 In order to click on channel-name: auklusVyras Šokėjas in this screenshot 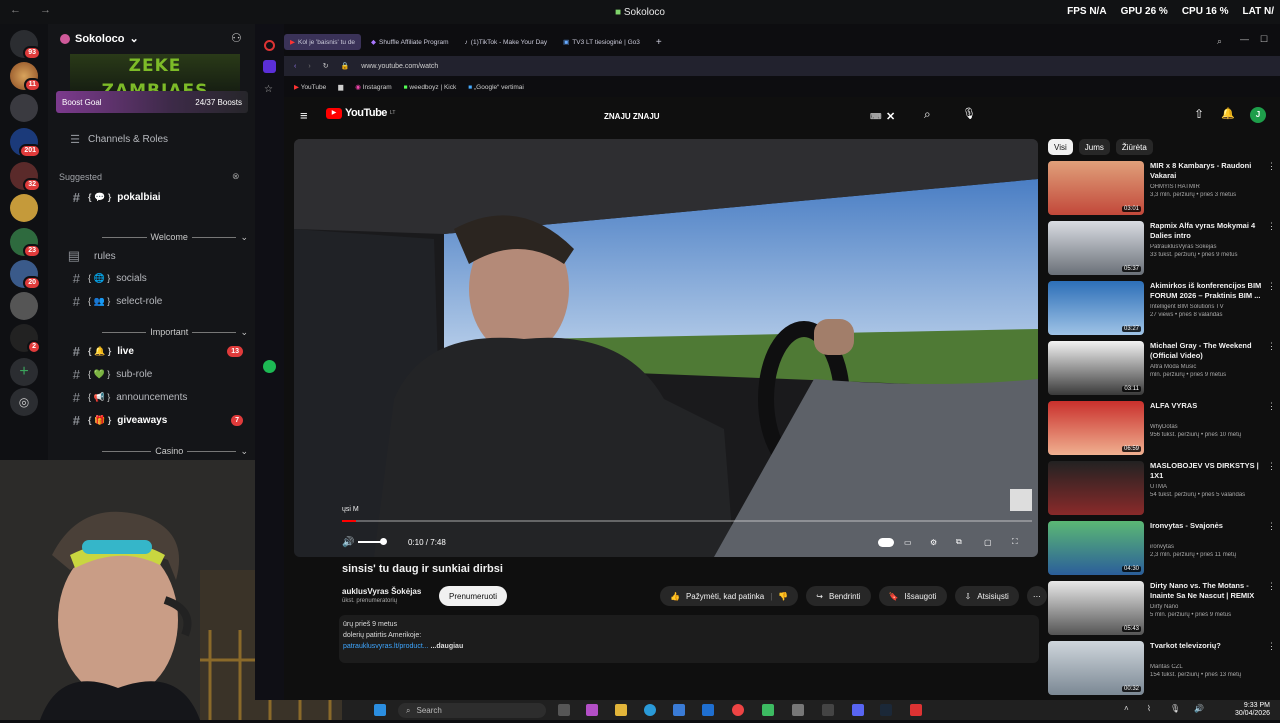, I will do `click(381, 591)`.